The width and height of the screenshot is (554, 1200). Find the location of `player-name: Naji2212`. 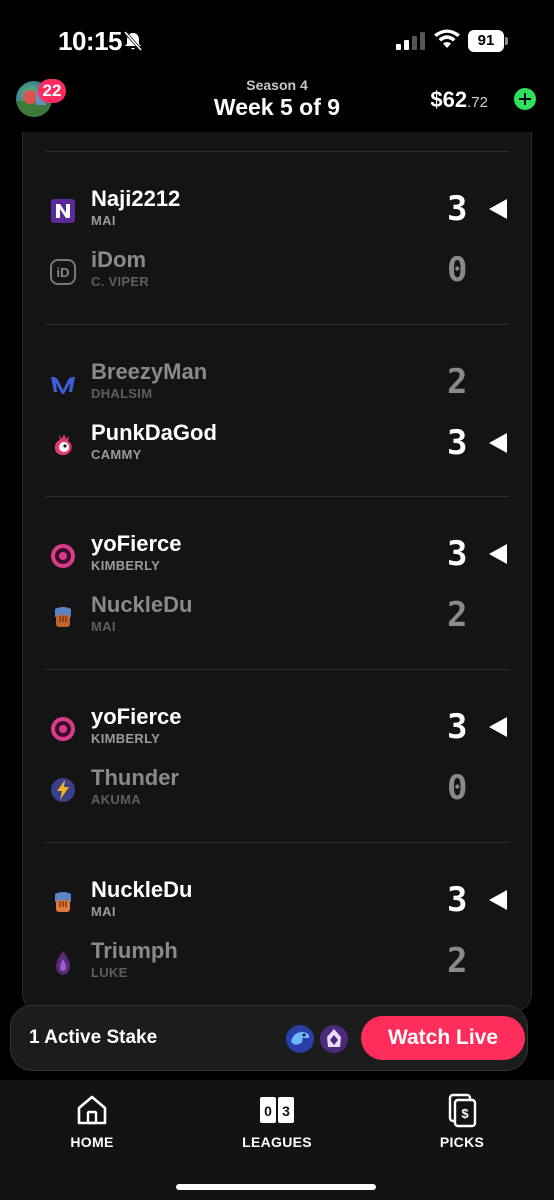

player-name: Naji2212 is located at coordinates (136, 198).